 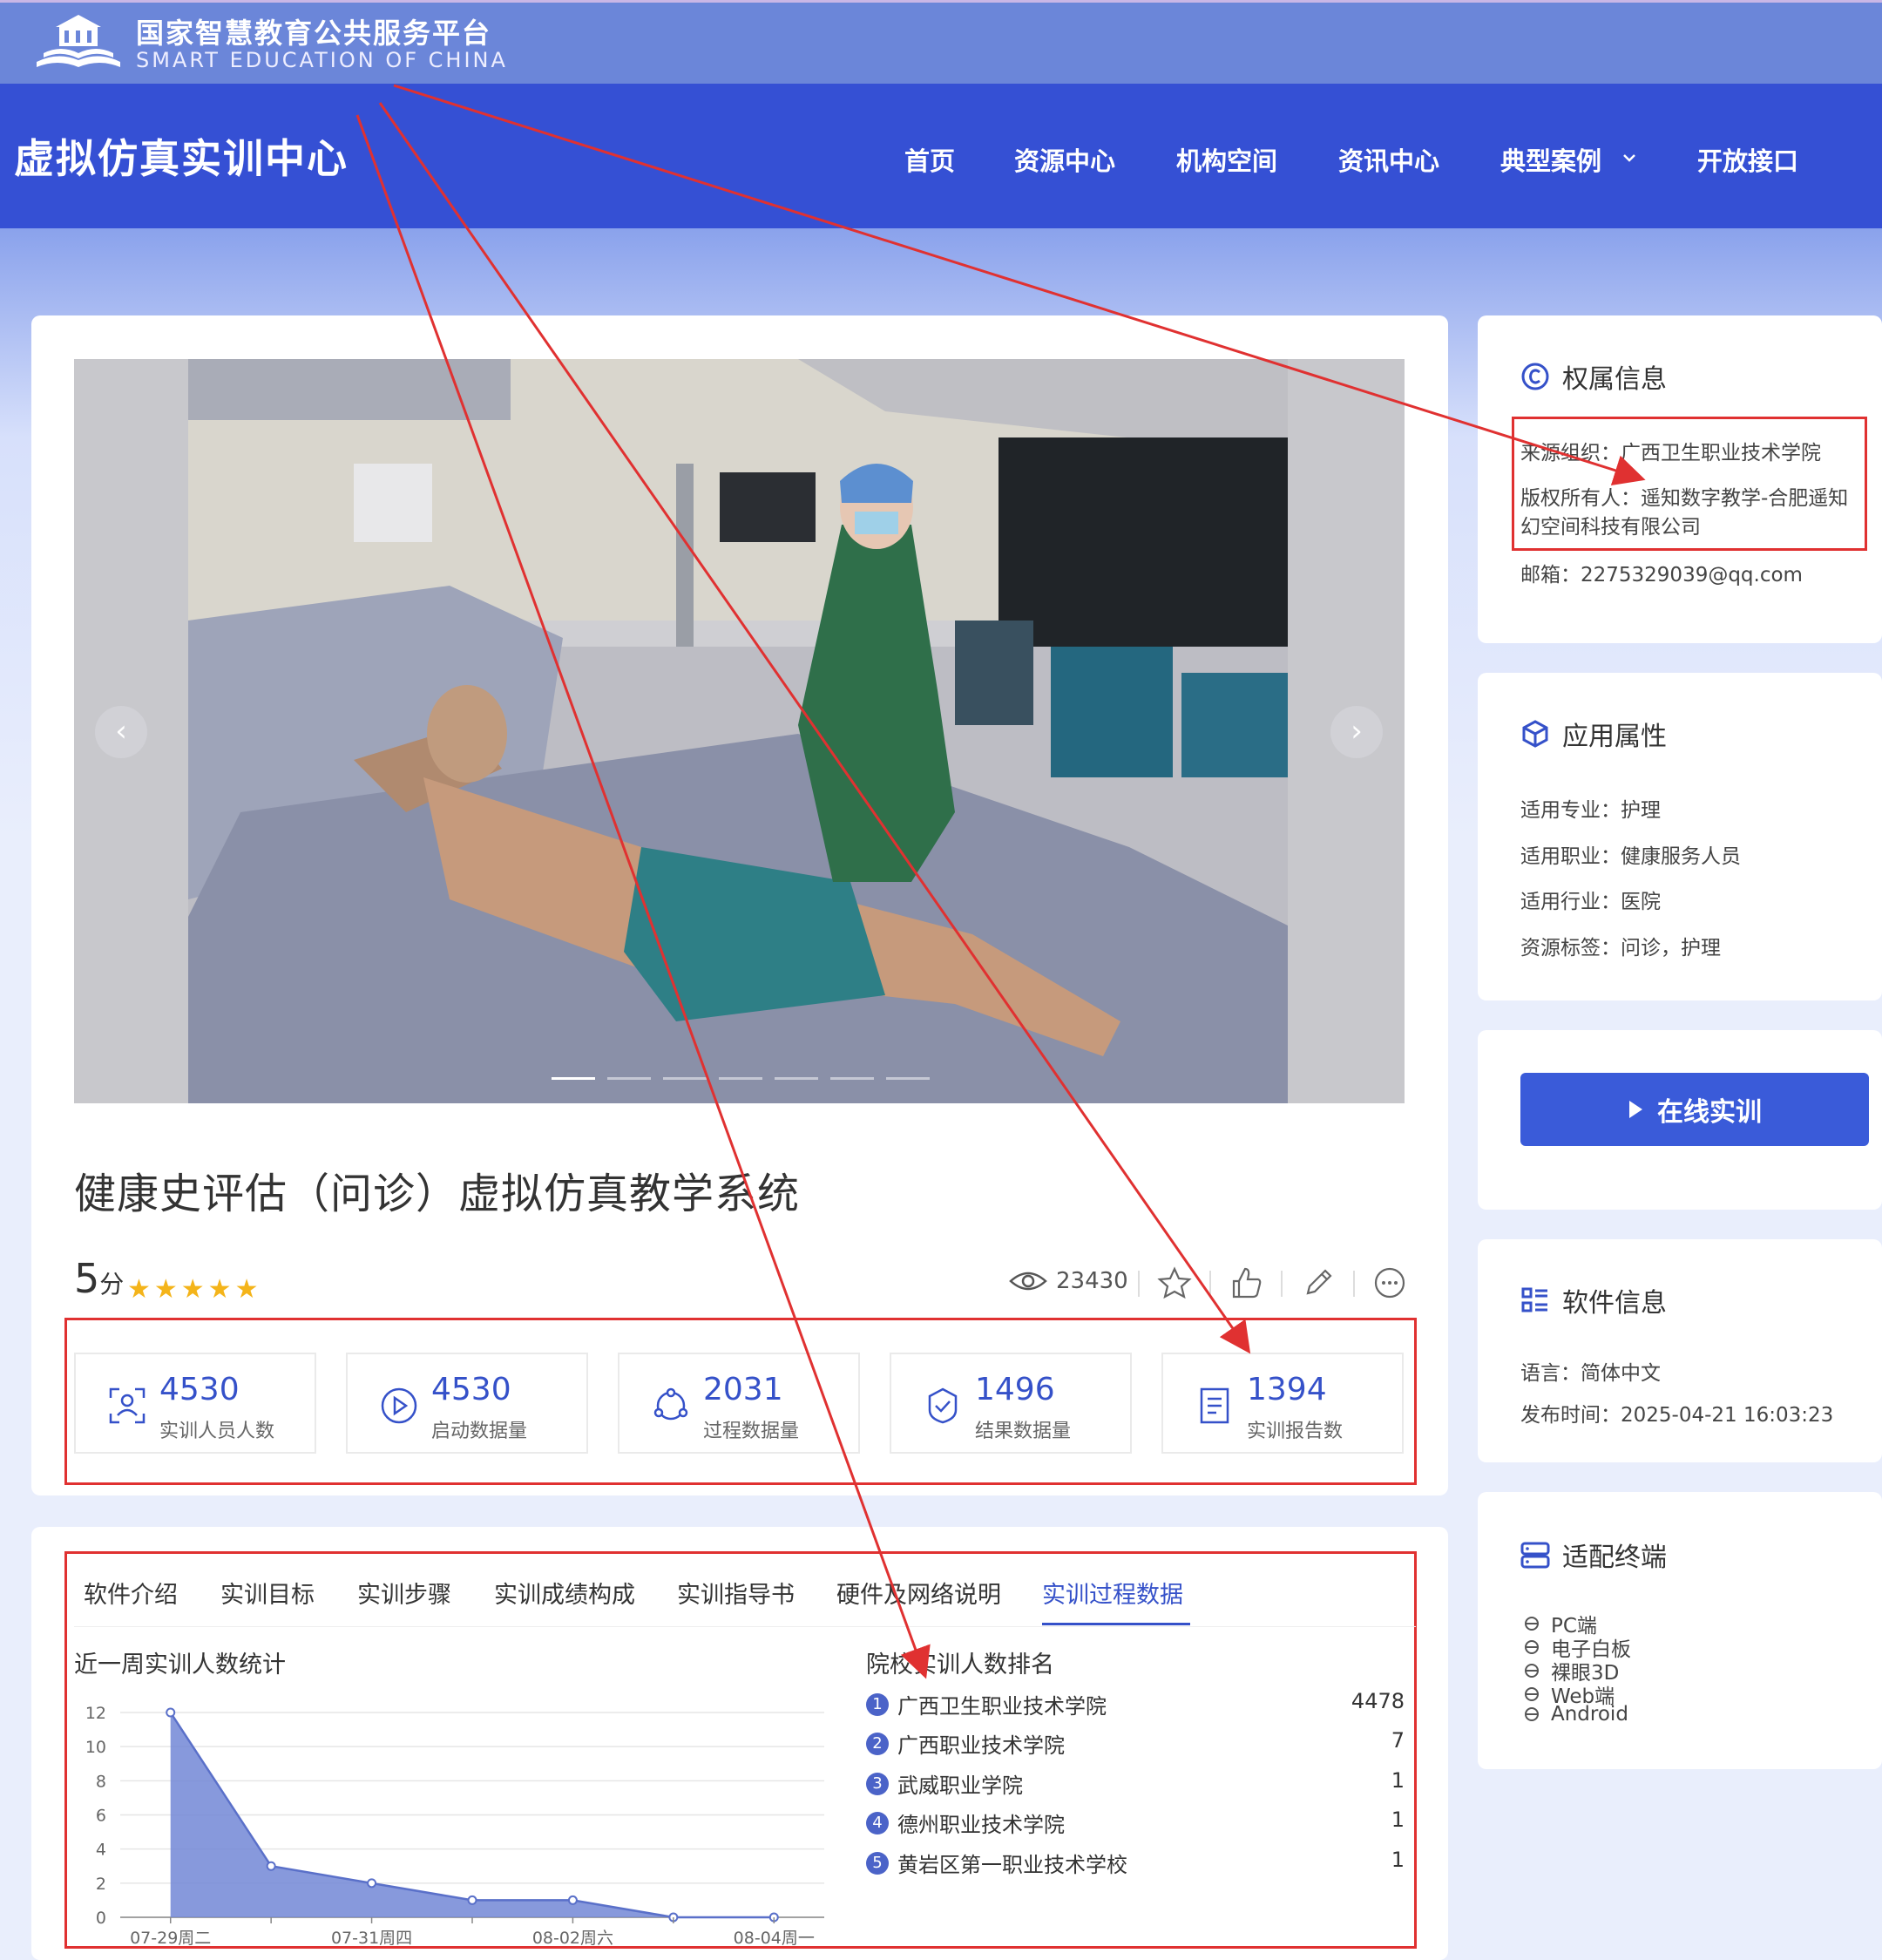 I want to click on rating-score: 5分, so click(x=99, y=1278).